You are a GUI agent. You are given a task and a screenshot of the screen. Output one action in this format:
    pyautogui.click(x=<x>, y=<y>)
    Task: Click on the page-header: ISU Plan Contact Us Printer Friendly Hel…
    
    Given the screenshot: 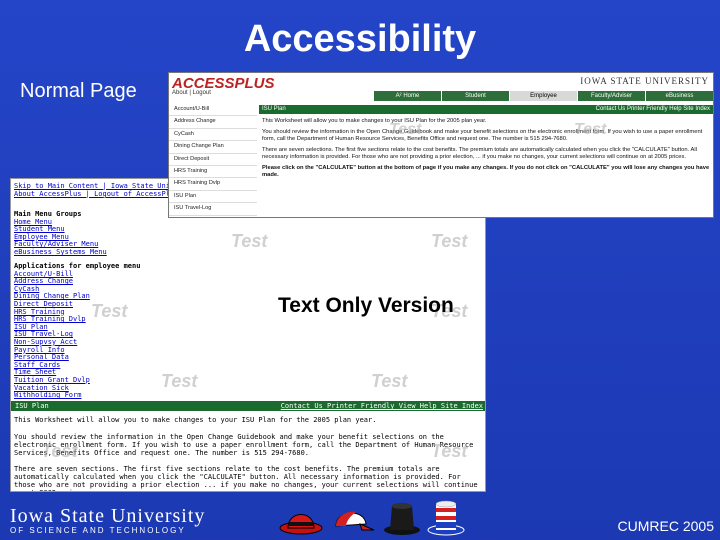 What is the action you would take?
    pyautogui.click(x=486, y=109)
    